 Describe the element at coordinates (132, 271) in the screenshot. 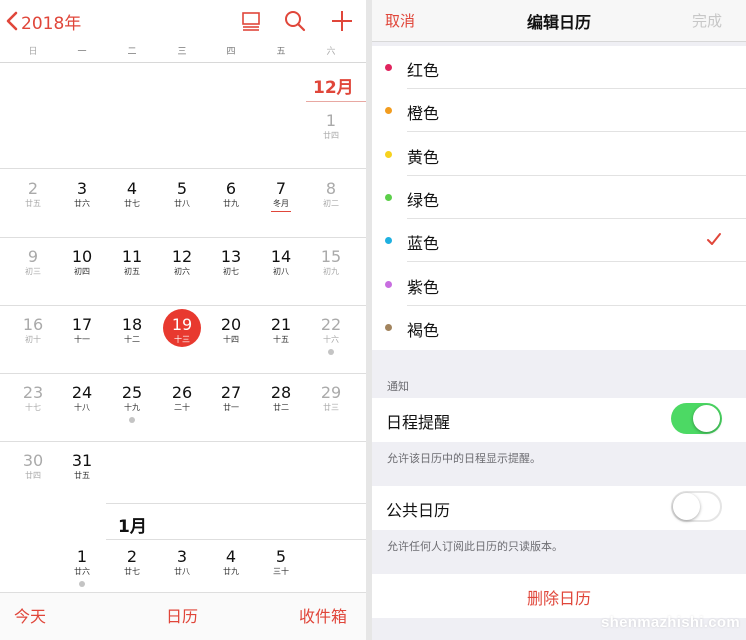

I see `lunar-date: 初五` at that location.